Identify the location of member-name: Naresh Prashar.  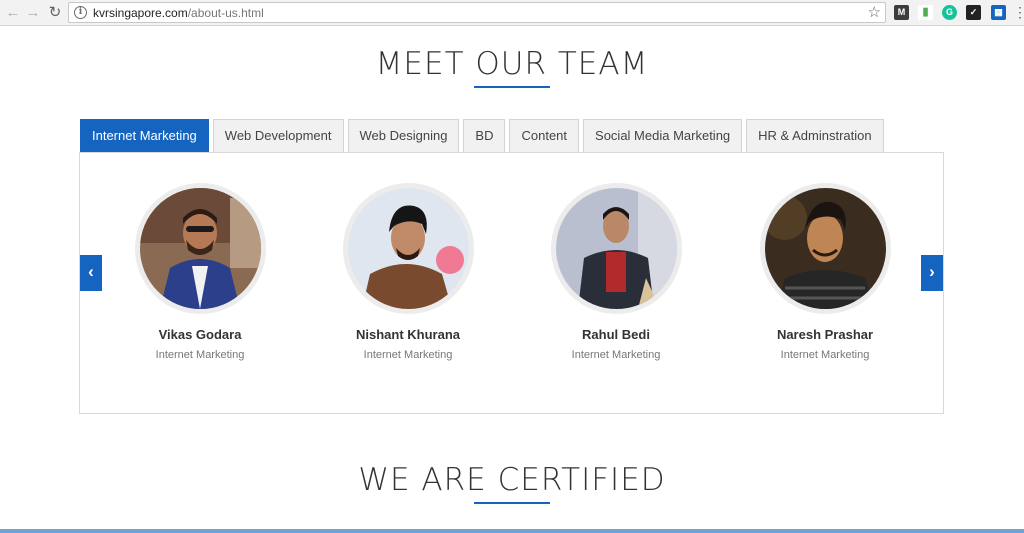
(825, 334).